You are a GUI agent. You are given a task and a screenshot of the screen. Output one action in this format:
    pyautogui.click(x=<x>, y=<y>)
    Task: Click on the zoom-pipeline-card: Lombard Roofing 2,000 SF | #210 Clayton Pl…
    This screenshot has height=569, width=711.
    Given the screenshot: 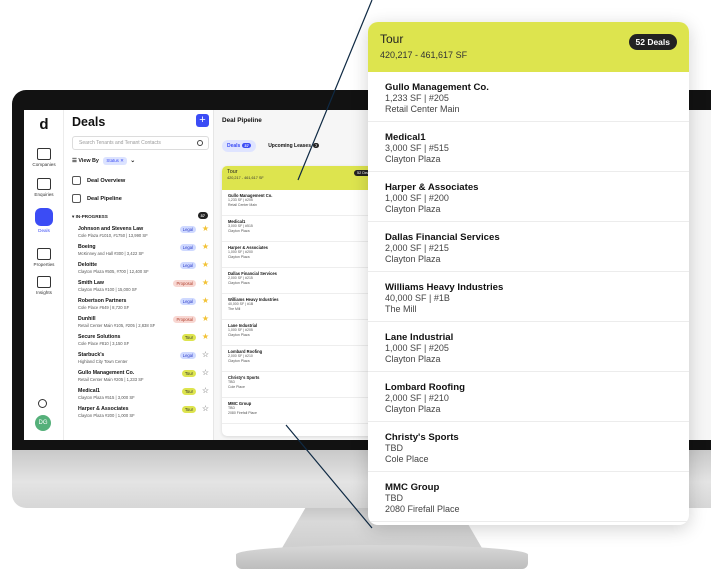 What is the action you would take?
    pyautogui.click(x=528, y=397)
    